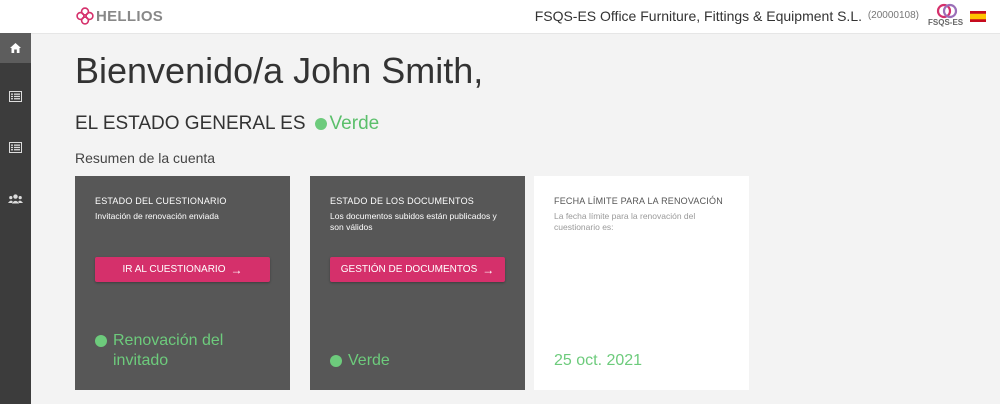  I want to click on hellios-logo-icon, so click(85, 16).